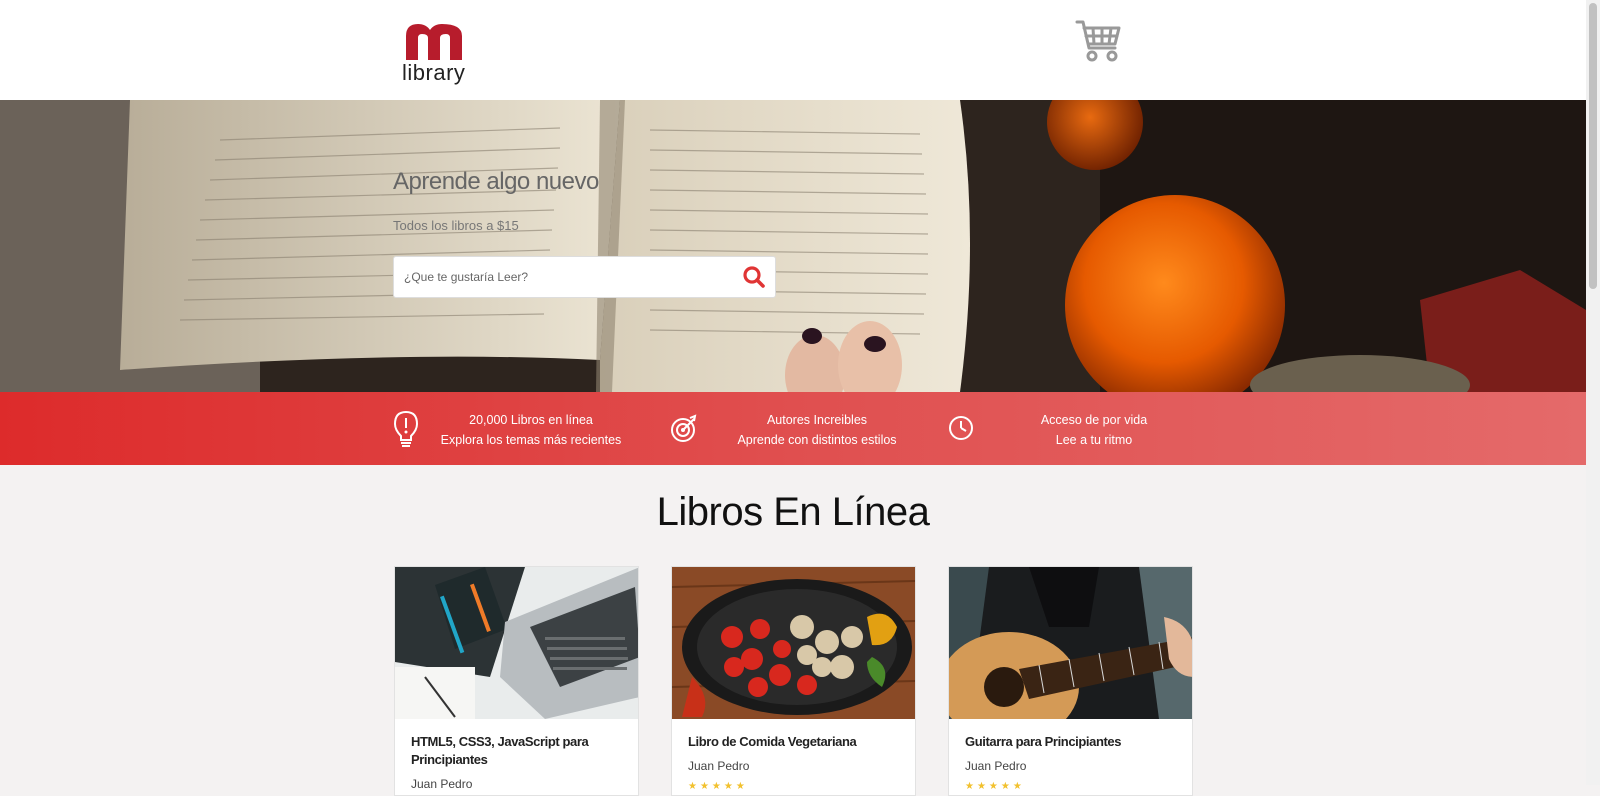 This screenshot has width=1600, height=796. I want to click on target-icon, so click(684, 428).